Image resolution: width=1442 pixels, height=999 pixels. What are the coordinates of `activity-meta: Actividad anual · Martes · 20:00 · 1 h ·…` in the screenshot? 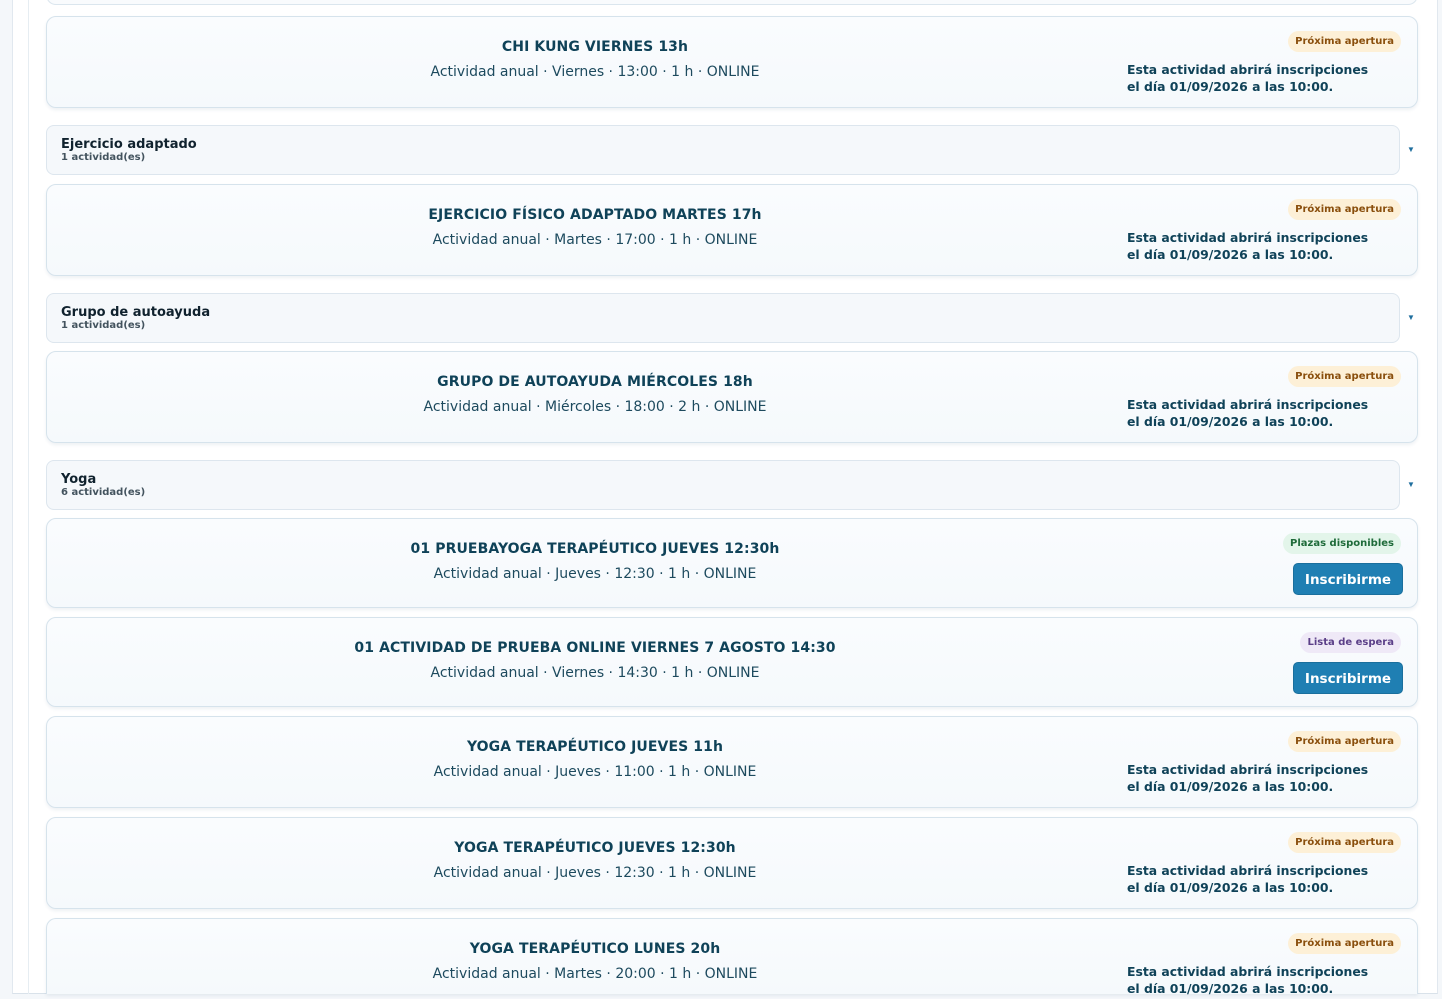 It's located at (595, 974).